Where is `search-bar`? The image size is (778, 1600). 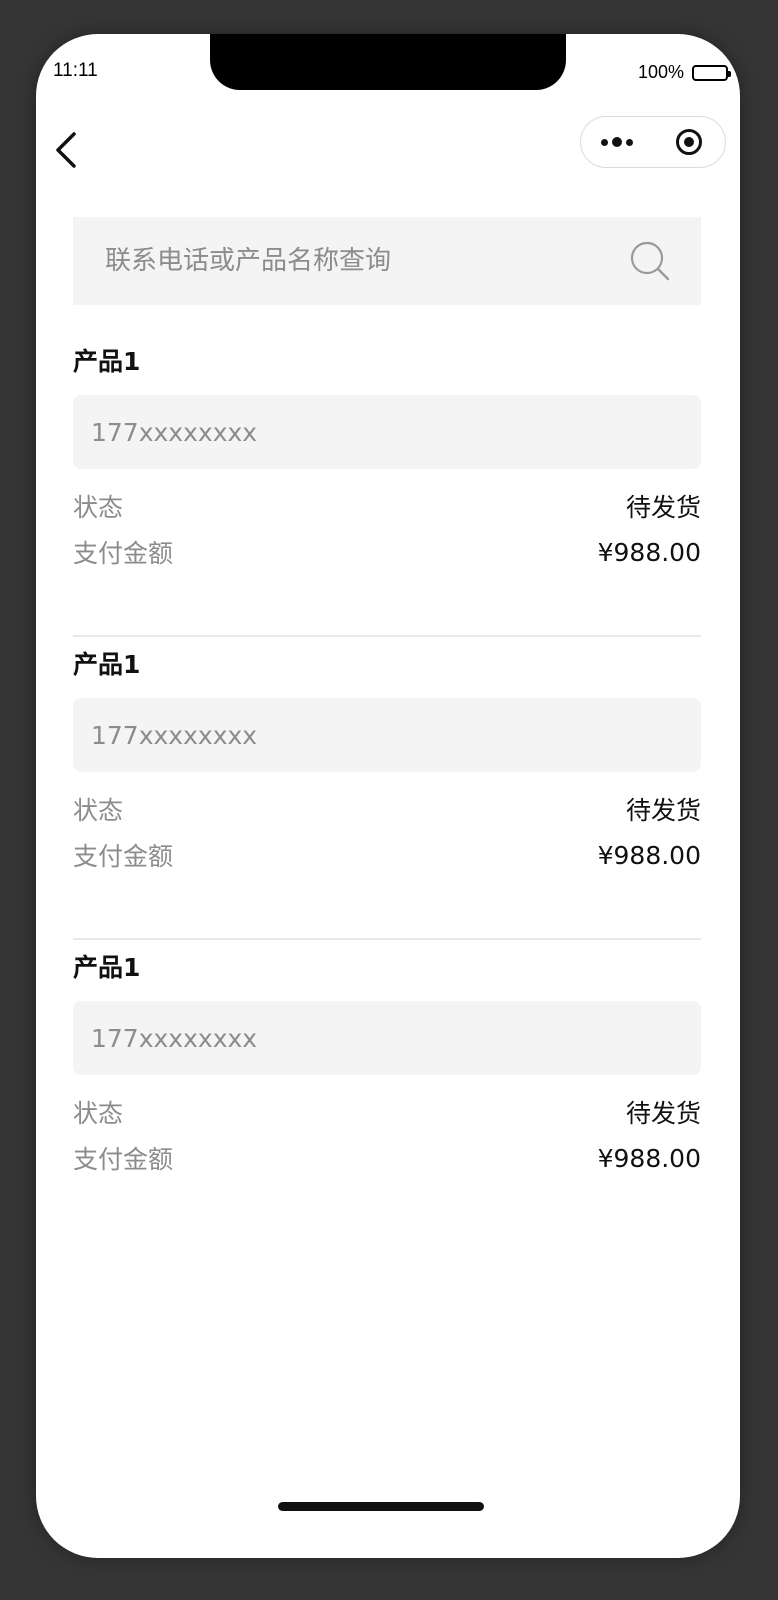
search-bar is located at coordinates (387, 261).